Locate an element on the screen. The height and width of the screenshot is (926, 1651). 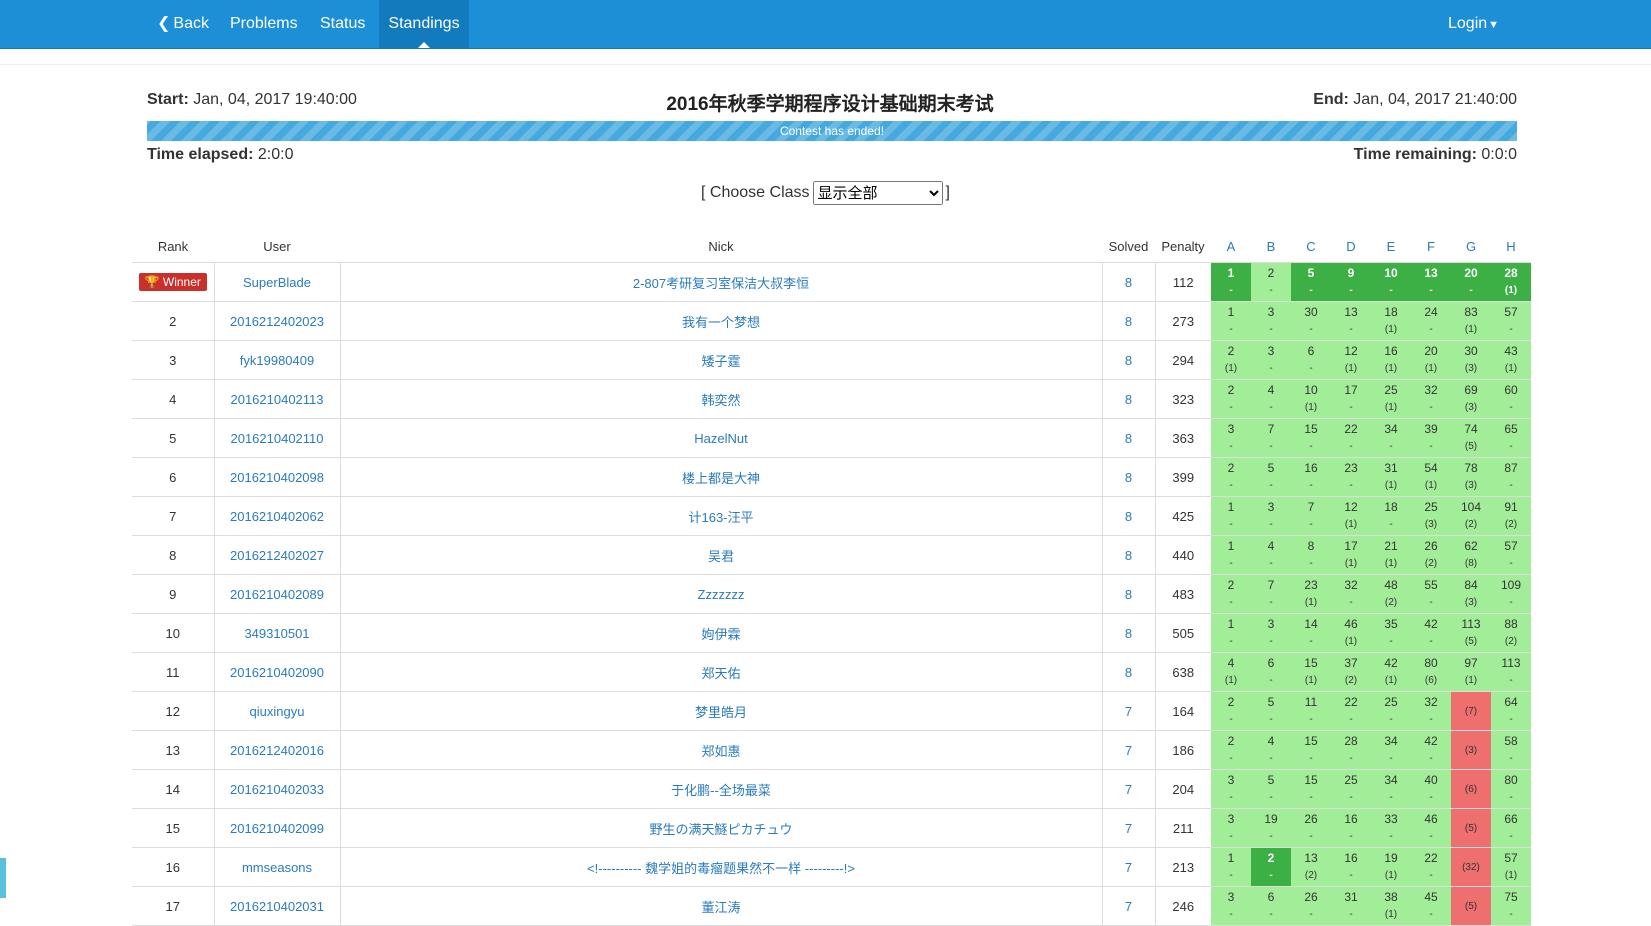
problem-cell-h: 64 - is located at coordinates (1511, 711).